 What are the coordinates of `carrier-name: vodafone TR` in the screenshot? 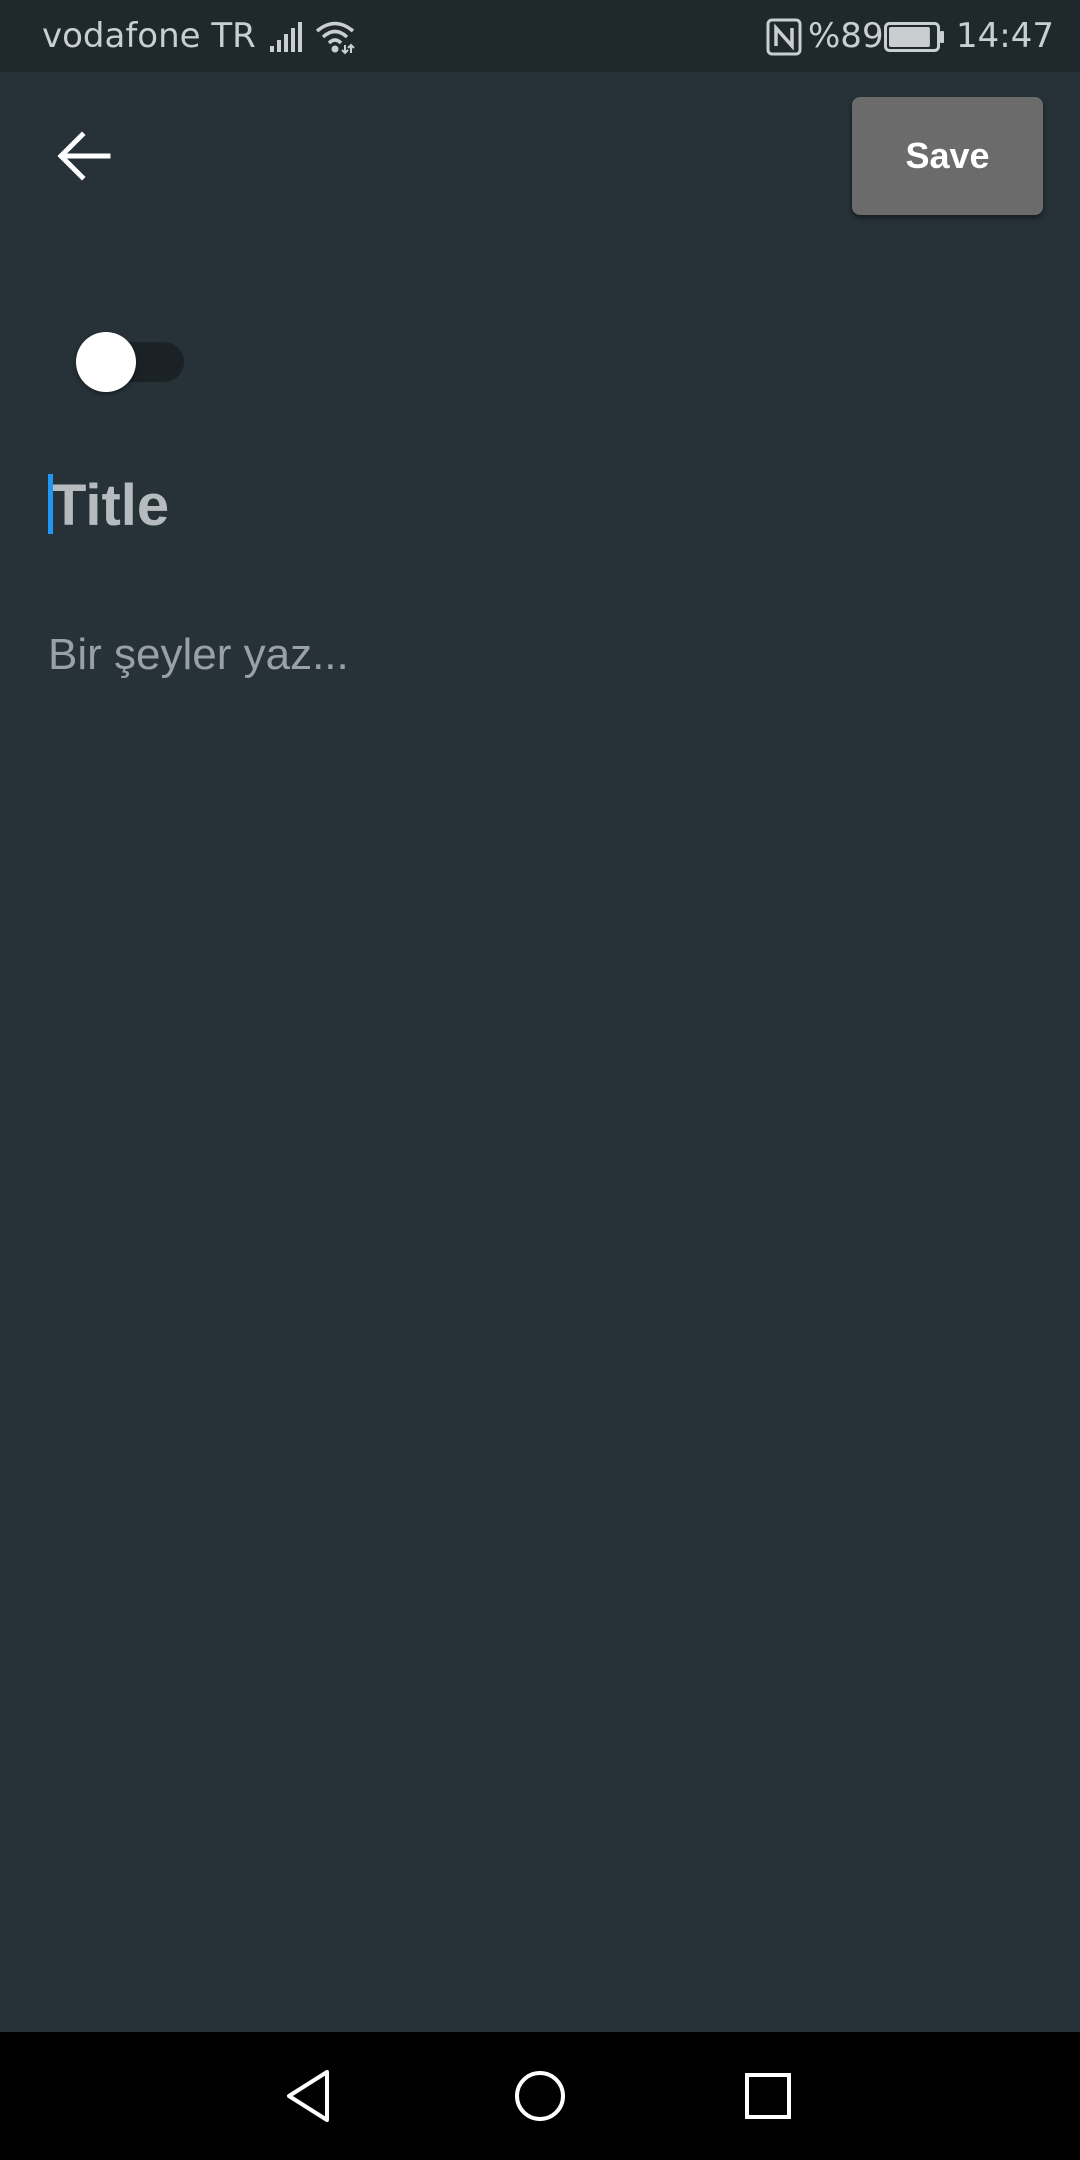 It's located at (149, 36).